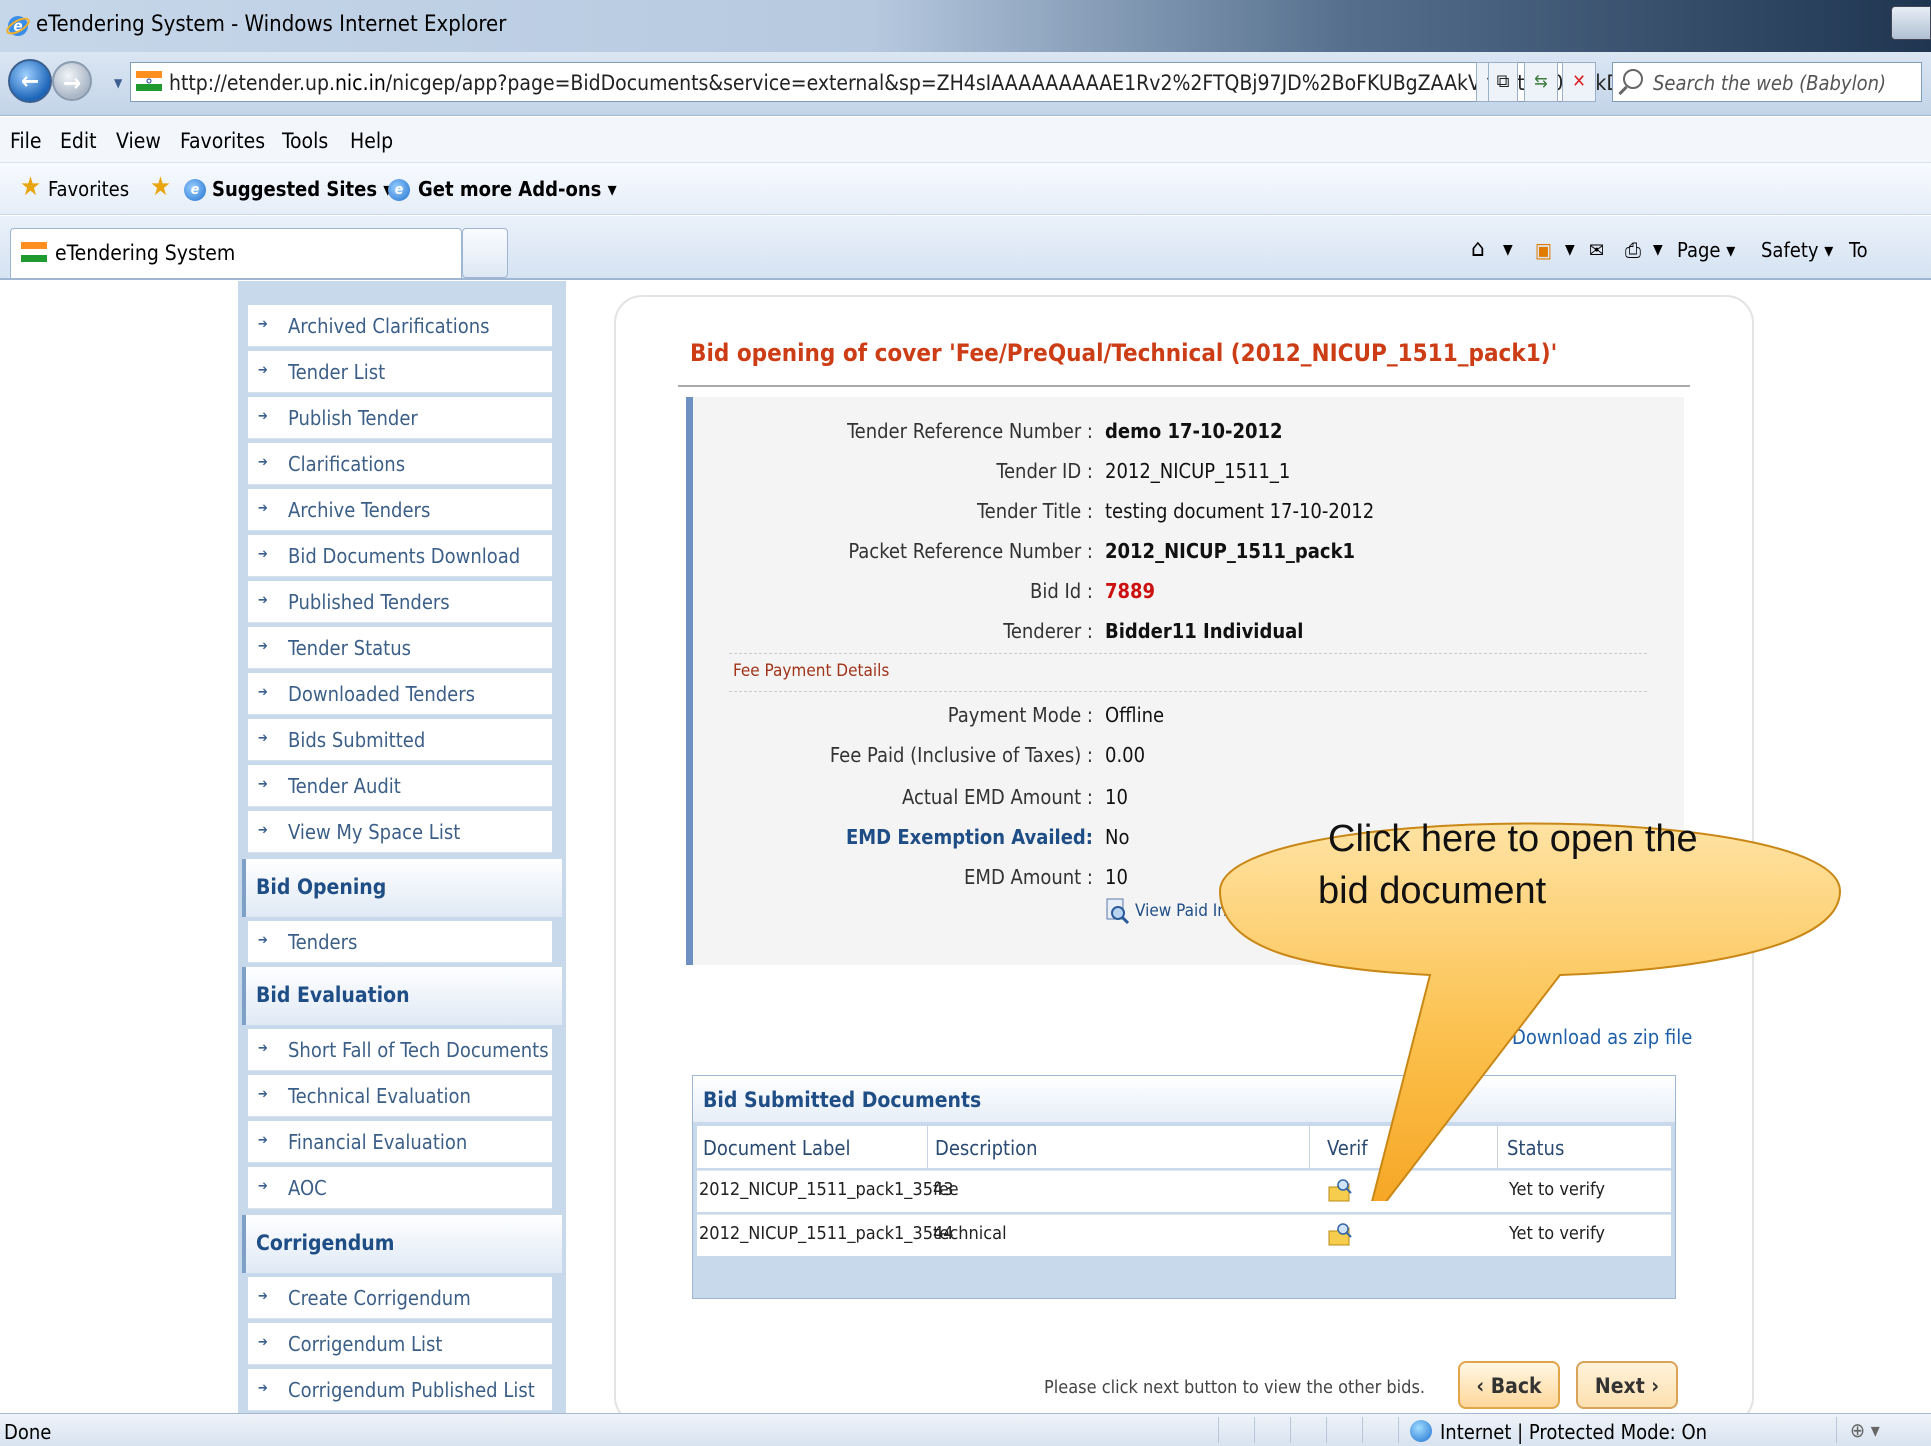  Describe the element at coordinates (30, 81) in the screenshot. I see `back-button: ←` at that location.